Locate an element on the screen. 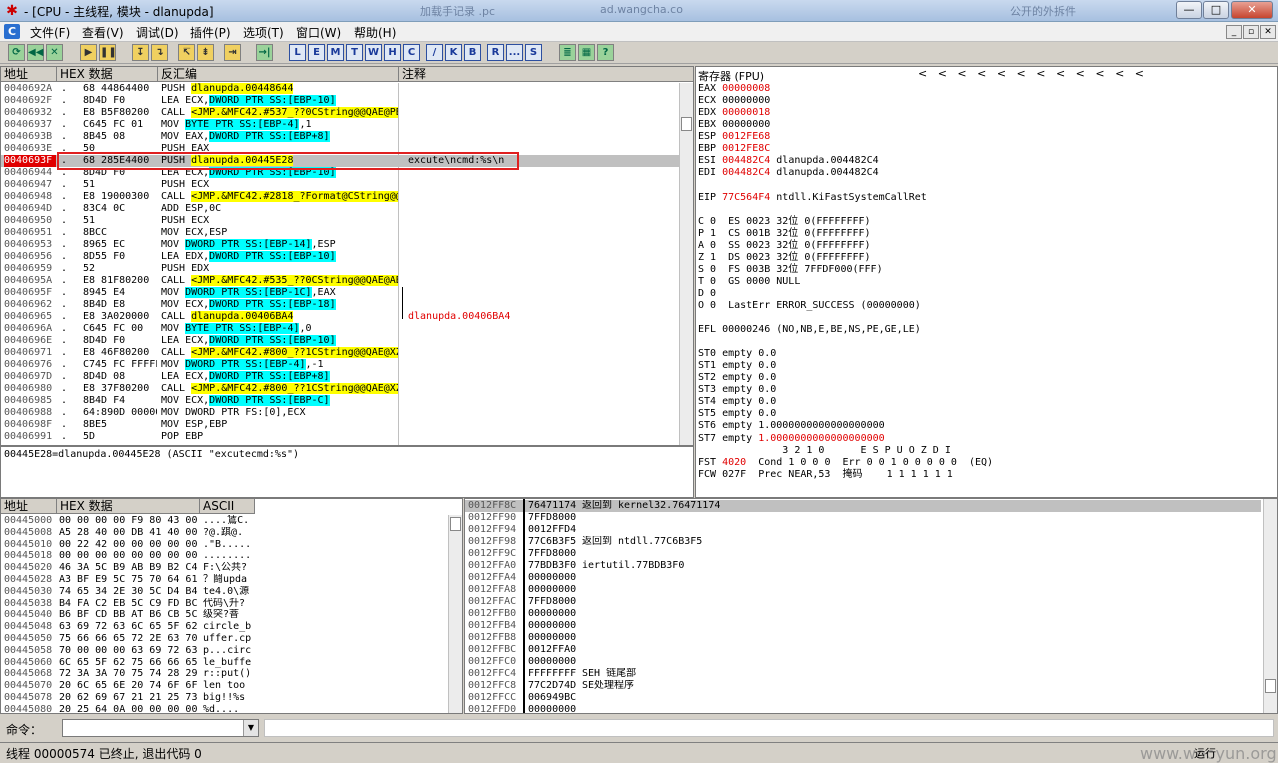 The image size is (1278, 763). register-line: EDX 00000018 is located at coordinates (987, 113).